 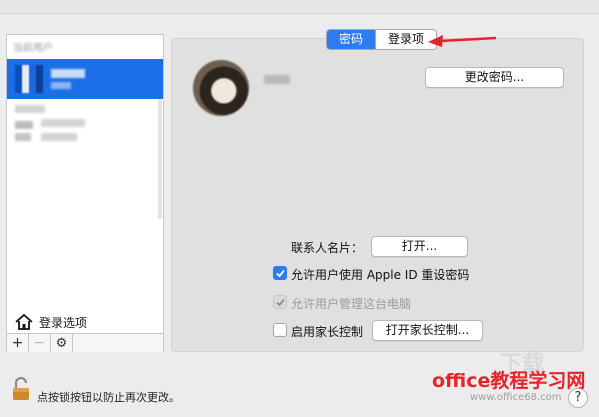 I want to click on lock-icon, so click(x=21, y=389).